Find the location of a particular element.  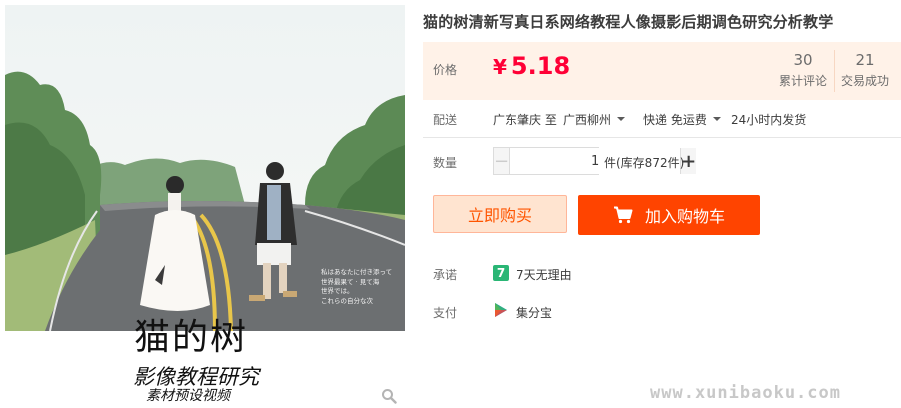

shipping-method: 快递 免运费 is located at coordinates (675, 120).